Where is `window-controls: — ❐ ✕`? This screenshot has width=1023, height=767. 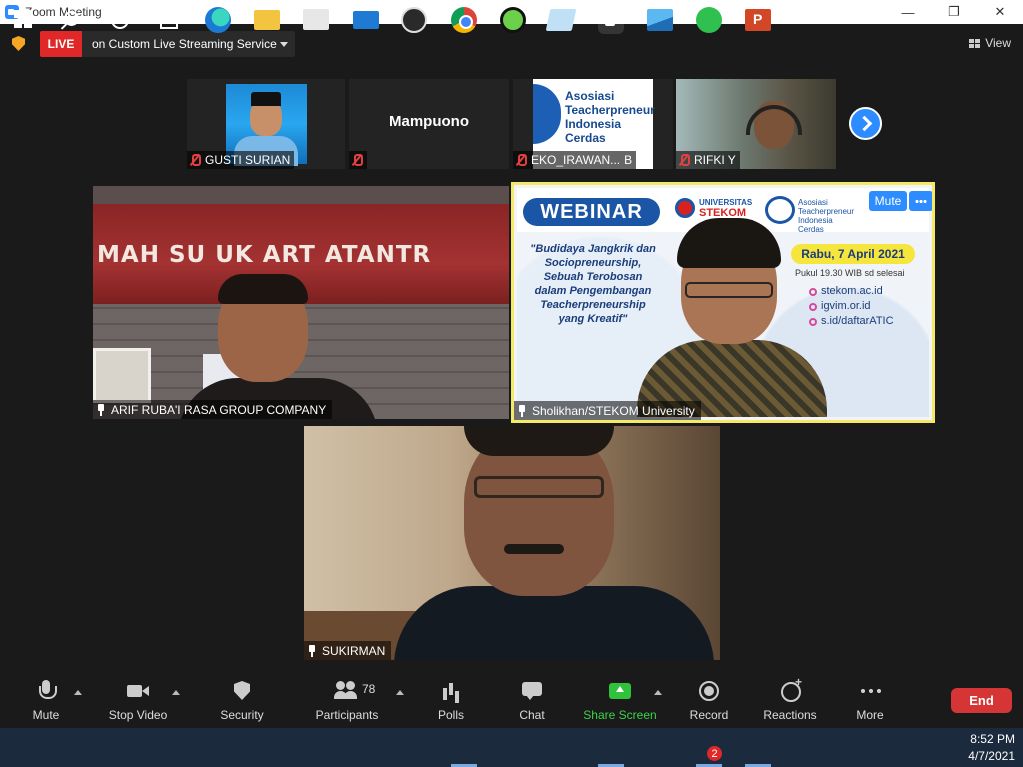 window-controls: — ❐ ✕ is located at coordinates (954, 12).